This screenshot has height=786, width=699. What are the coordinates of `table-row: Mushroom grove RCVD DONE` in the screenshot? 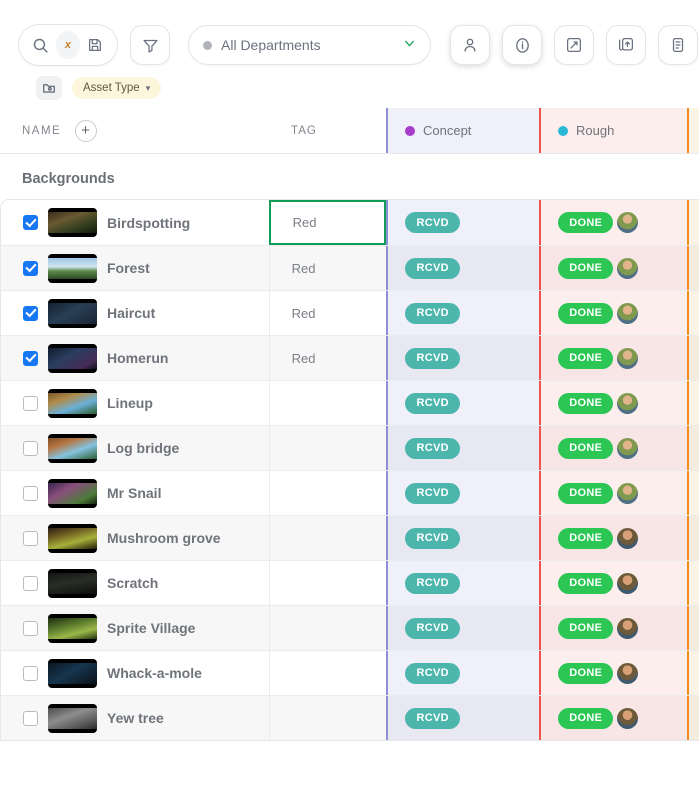 It's located at (350, 537).